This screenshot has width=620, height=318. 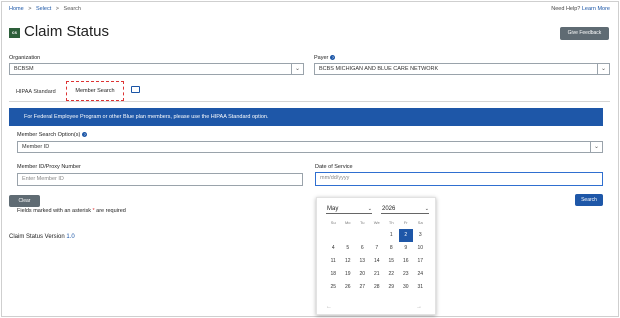 What do you see at coordinates (110, 211) in the screenshot?
I see `required-note-suffix: are required` at bounding box center [110, 211].